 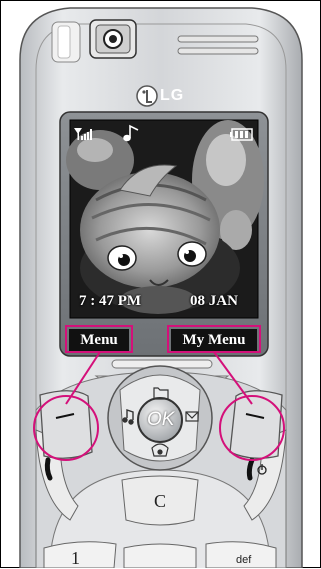 I want to click on key-1-label: 1, so click(x=75, y=558).